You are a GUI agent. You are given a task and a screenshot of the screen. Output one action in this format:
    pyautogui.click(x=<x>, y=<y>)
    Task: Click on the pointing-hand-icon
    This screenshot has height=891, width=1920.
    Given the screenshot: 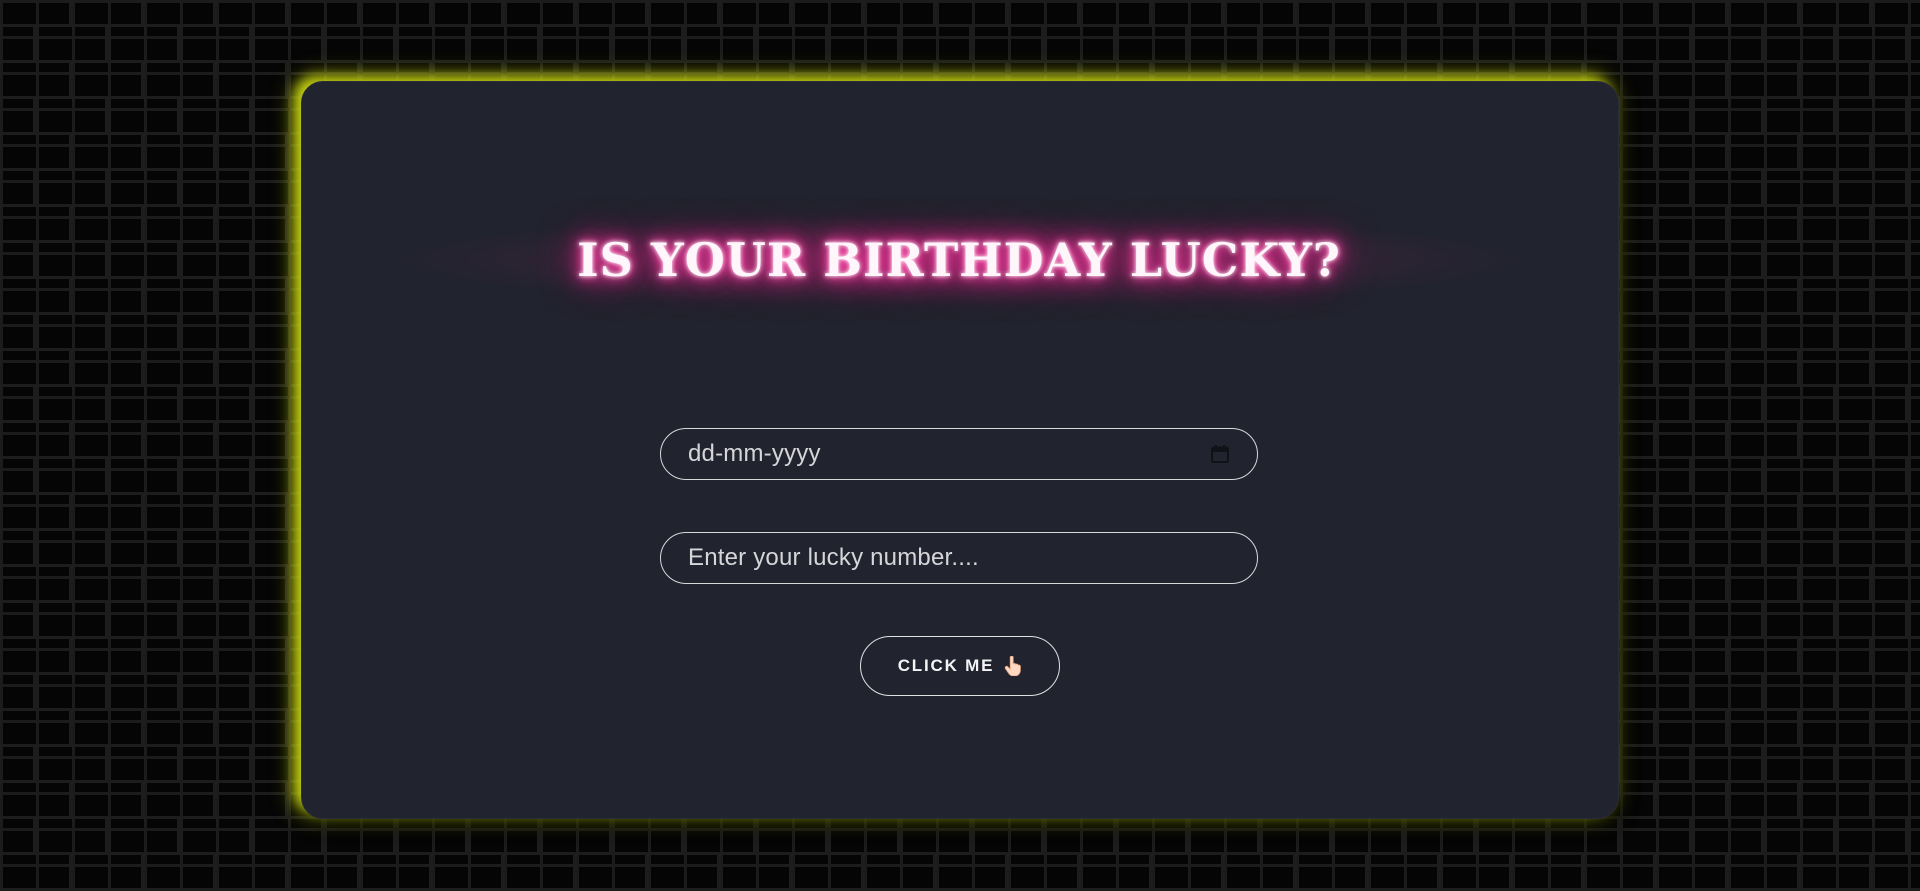 What is the action you would take?
    pyautogui.click(x=1013, y=666)
    